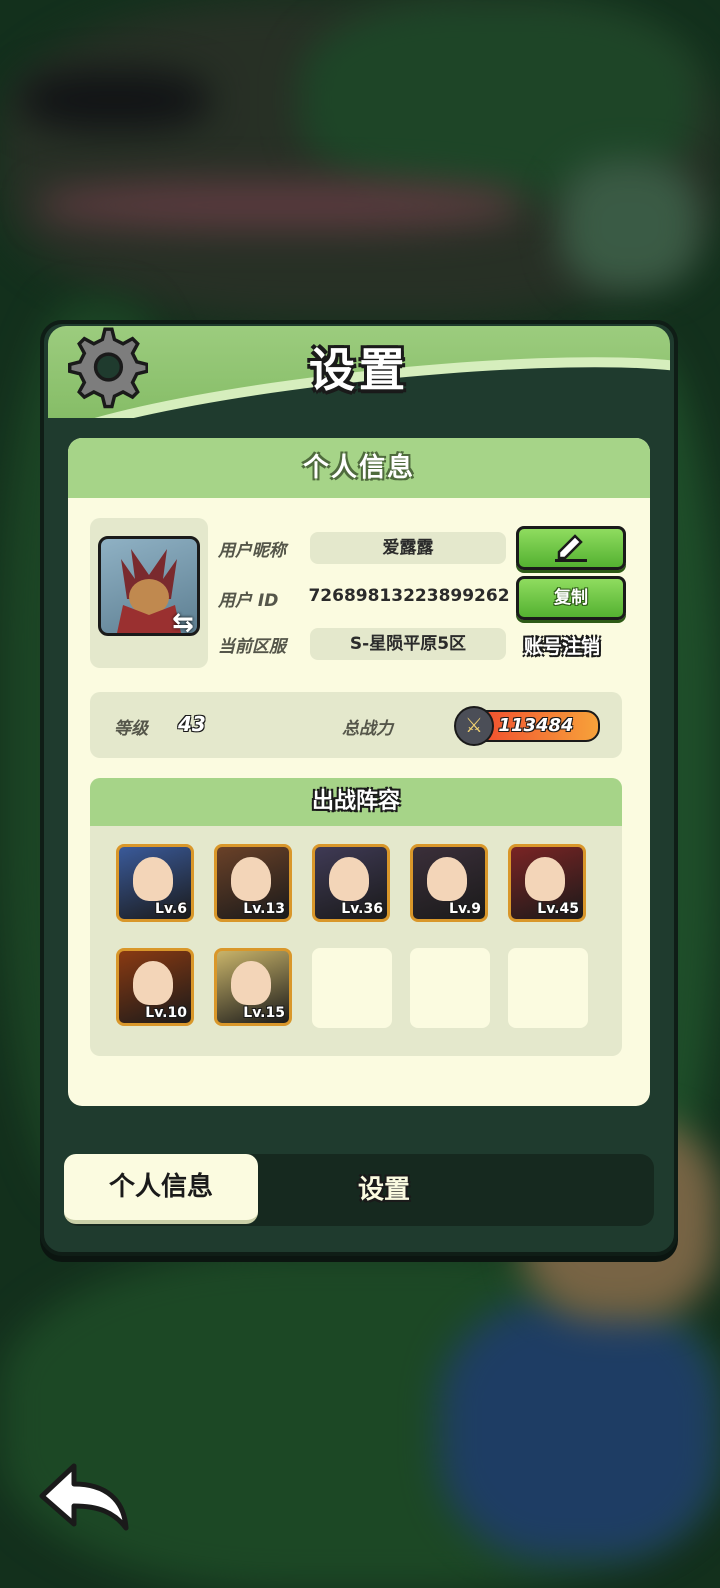  What do you see at coordinates (356, 802) in the screenshot?
I see `battle-team-title: 出战阵容` at bounding box center [356, 802].